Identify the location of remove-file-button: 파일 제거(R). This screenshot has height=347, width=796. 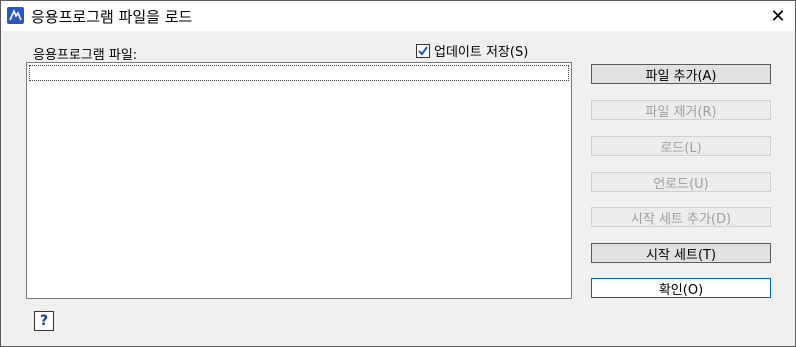
(681, 110).